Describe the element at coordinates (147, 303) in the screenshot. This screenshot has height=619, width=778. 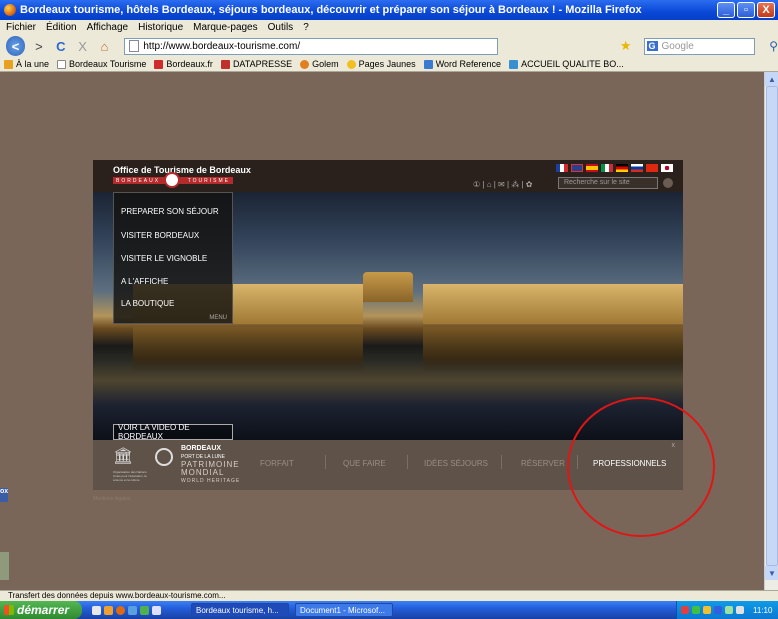
I see `menu-la-boutique: LA BOUTIQUE` at that location.